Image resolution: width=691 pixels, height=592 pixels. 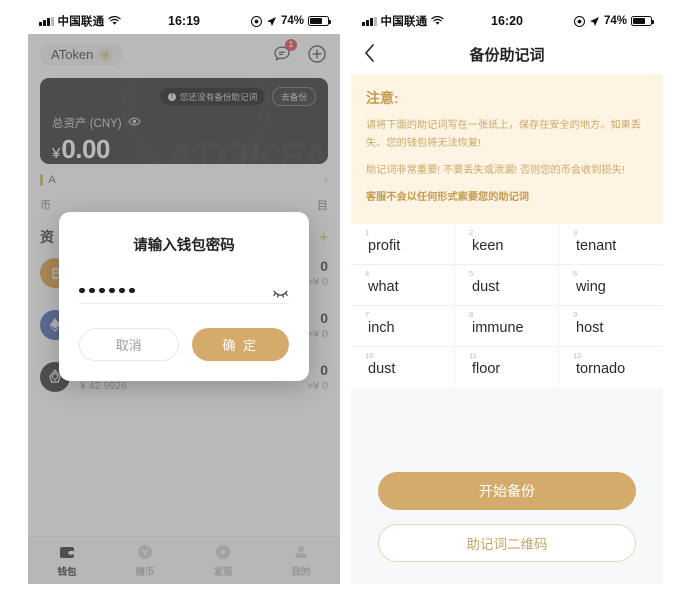 What do you see at coordinates (575, 233) in the screenshot?
I see `word-index: 3` at bounding box center [575, 233].